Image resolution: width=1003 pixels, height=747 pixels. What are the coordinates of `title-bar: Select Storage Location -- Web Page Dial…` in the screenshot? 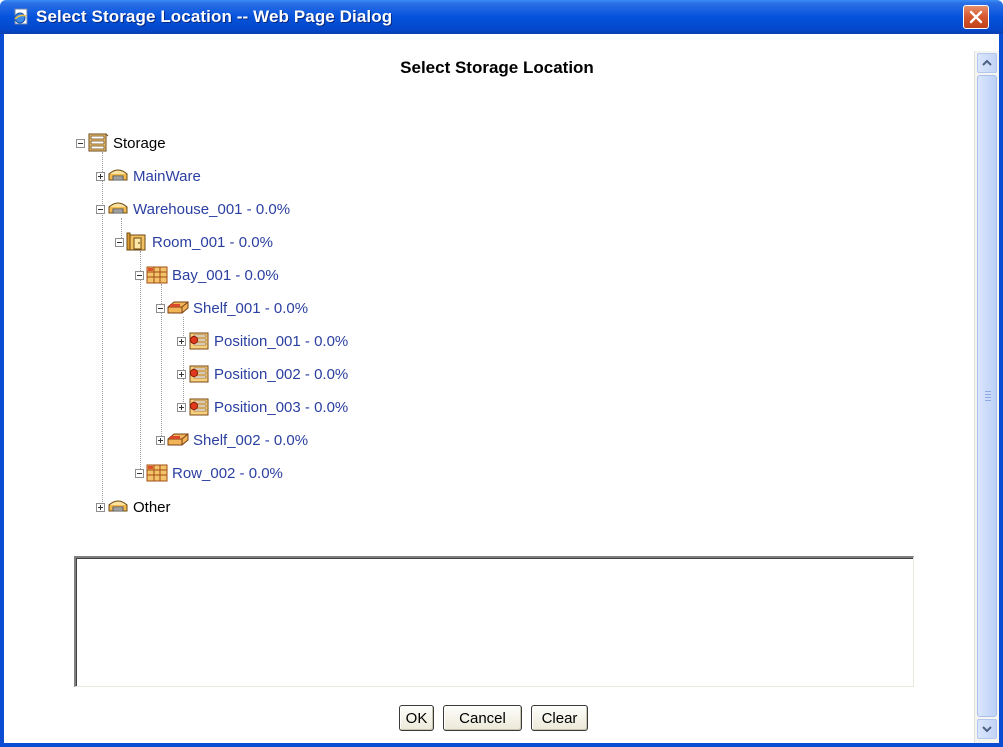 It's located at (501, 17).